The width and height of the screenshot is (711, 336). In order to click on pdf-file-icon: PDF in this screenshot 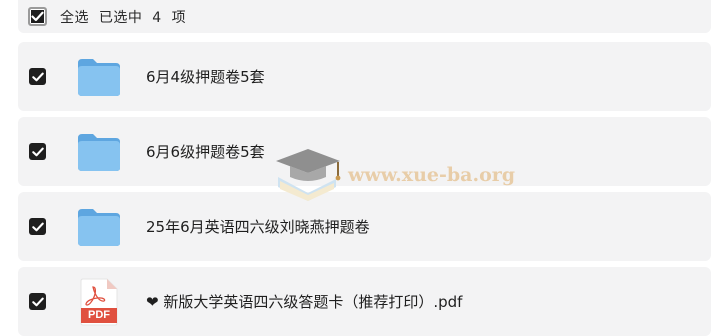, I will do `click(99, 301)`.